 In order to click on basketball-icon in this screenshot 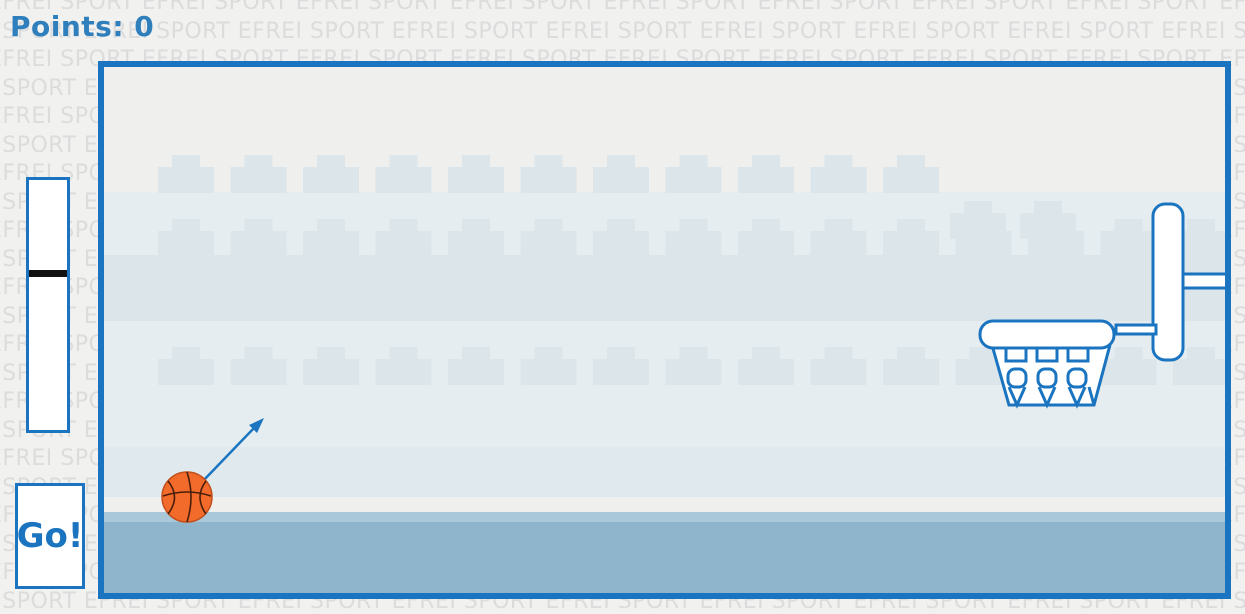, I will do `click(187, 497)`.